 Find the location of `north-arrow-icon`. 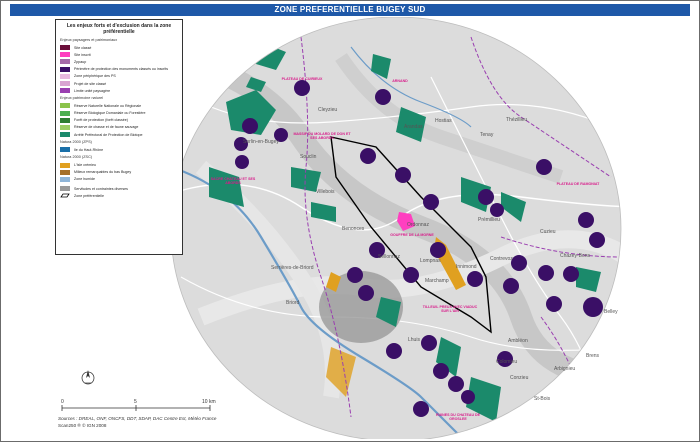

north-arrow-icon is located at coordinates (88, 377).